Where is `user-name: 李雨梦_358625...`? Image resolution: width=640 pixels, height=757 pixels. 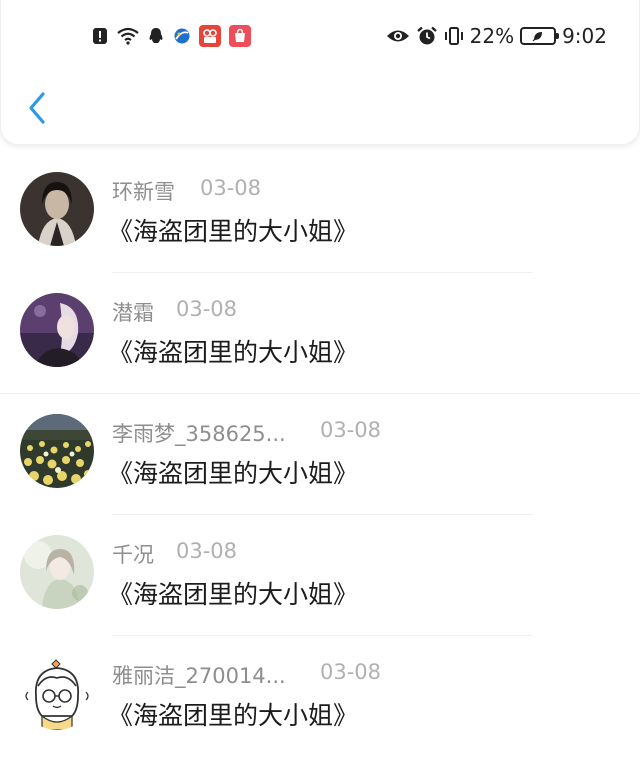
user-name: 李雨梦_358625... is located at coordinates (199, 434).